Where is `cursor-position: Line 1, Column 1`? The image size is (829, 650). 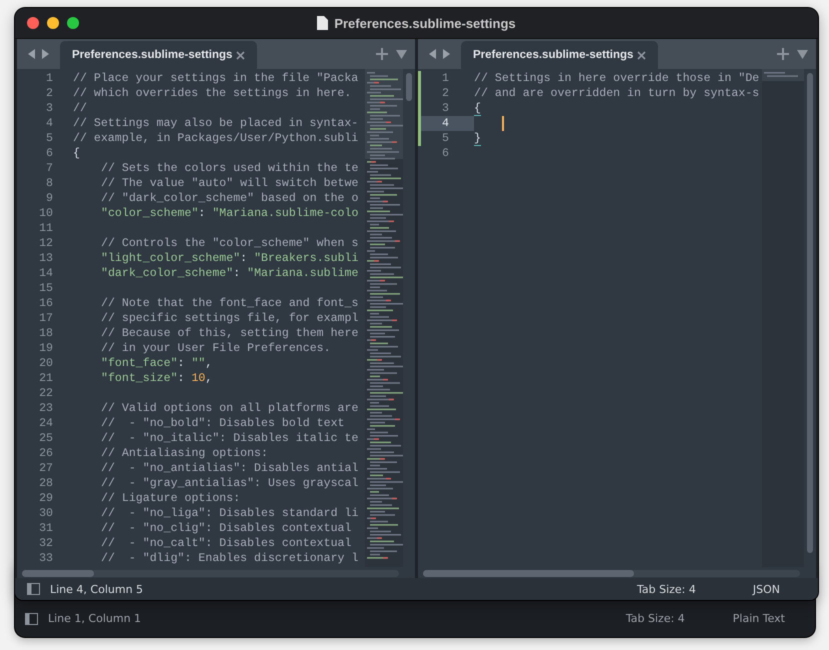
cursor-position: Line 1, Column 1 is located at coordinates (95, 618).